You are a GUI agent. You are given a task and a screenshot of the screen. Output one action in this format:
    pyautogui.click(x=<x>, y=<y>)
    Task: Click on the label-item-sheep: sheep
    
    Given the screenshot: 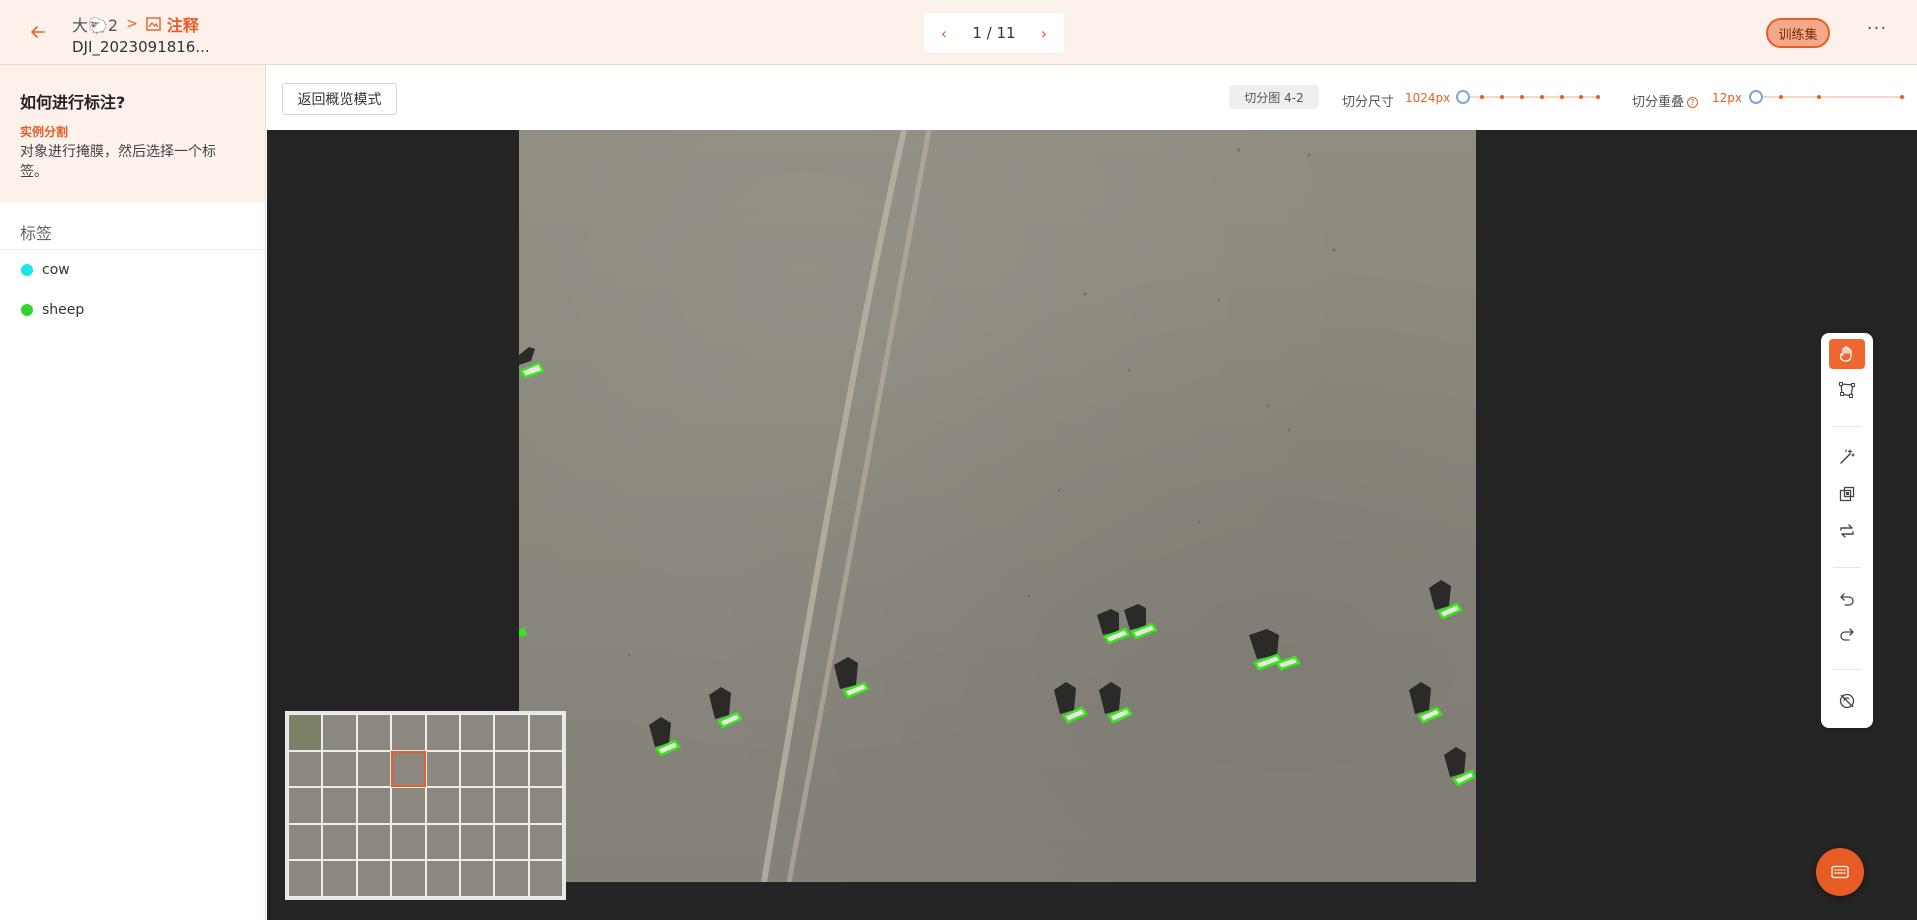 What is the action you would take?
    pyautogui.click(x=132, y=310)
    